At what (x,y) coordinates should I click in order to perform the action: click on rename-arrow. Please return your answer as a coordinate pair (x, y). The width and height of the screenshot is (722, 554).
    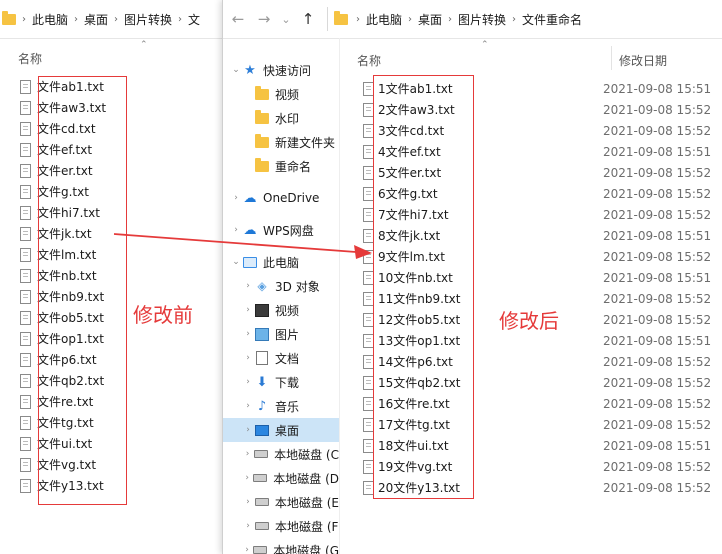
    Looking at the image, I should click on (242, 246).